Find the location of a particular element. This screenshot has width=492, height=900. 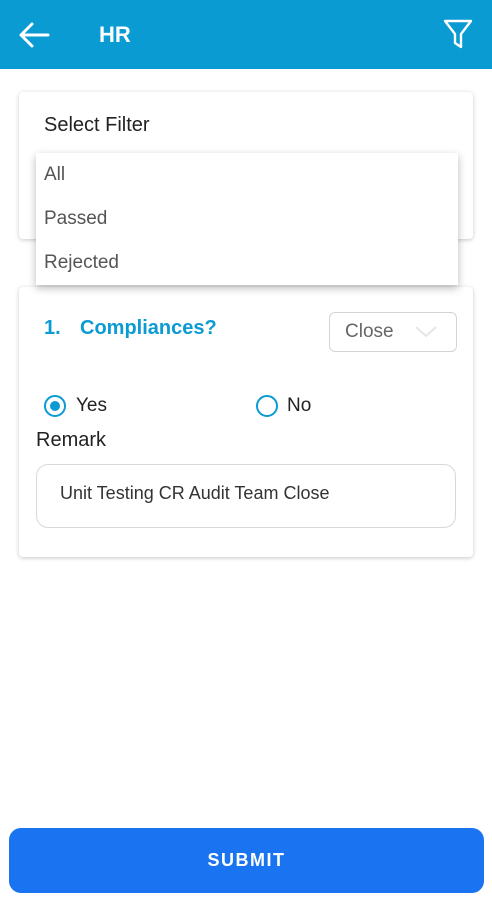

back-button is located at coordinates (34, 35).